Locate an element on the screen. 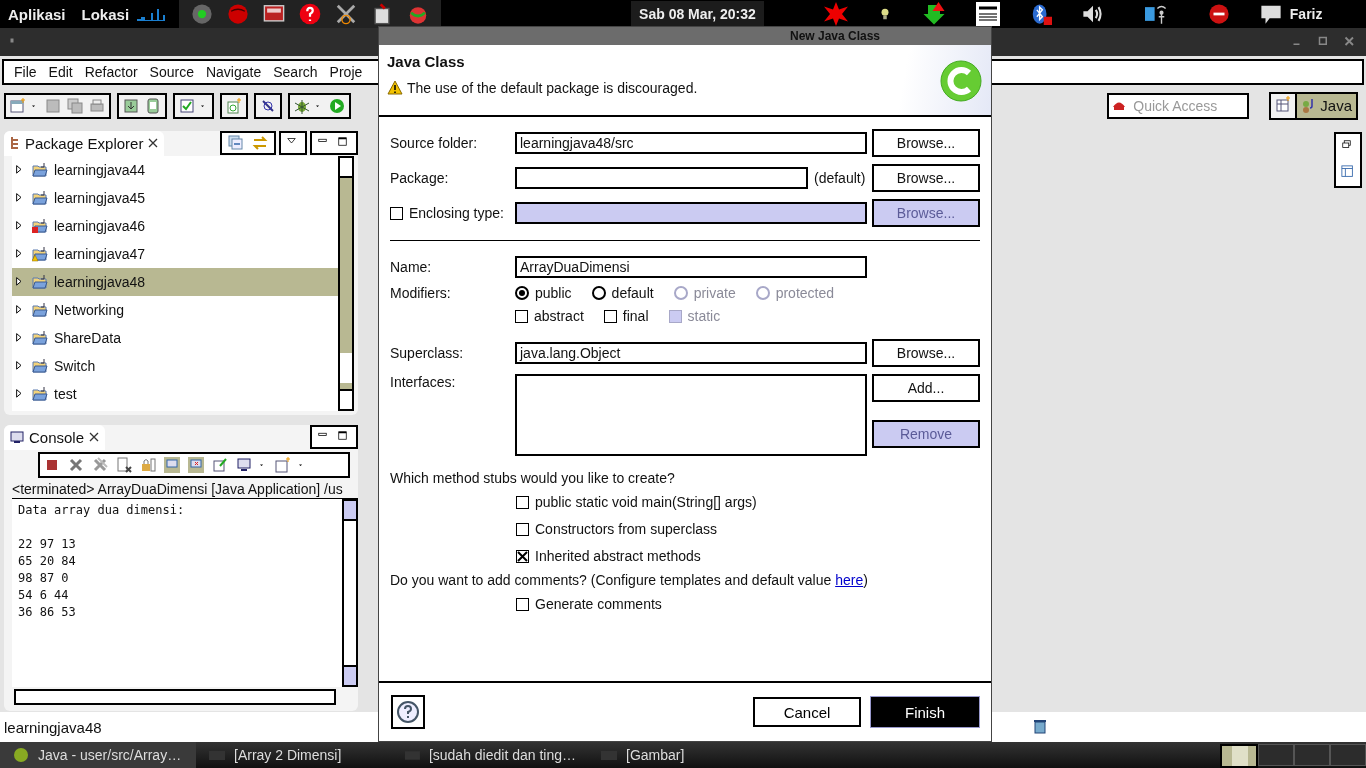 The image size is (1366, 768). project-name: learningjava48 is located at coordinates (100, 281).